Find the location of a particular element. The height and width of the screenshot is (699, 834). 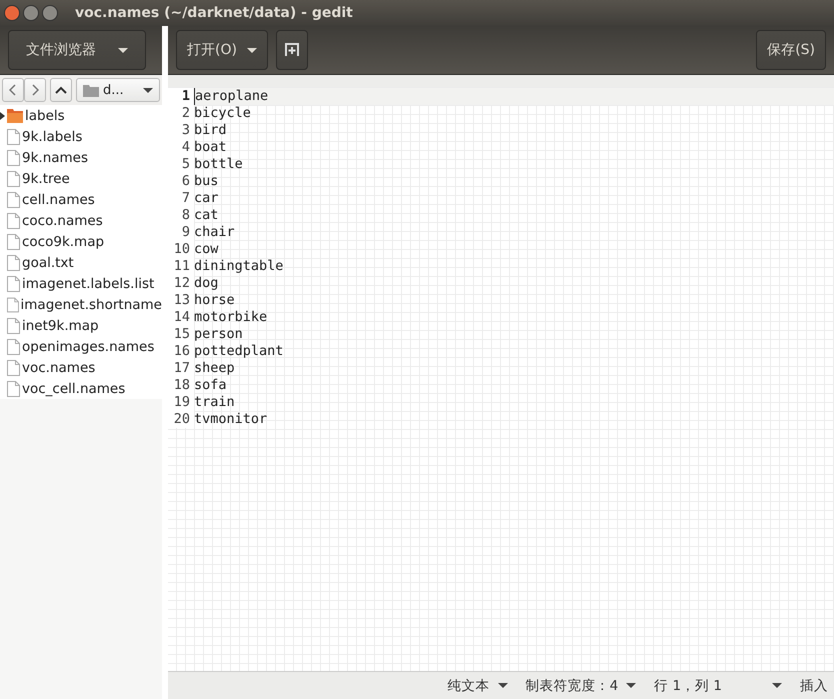

file-name: 9k.labels is located at coordinates (52, 136).